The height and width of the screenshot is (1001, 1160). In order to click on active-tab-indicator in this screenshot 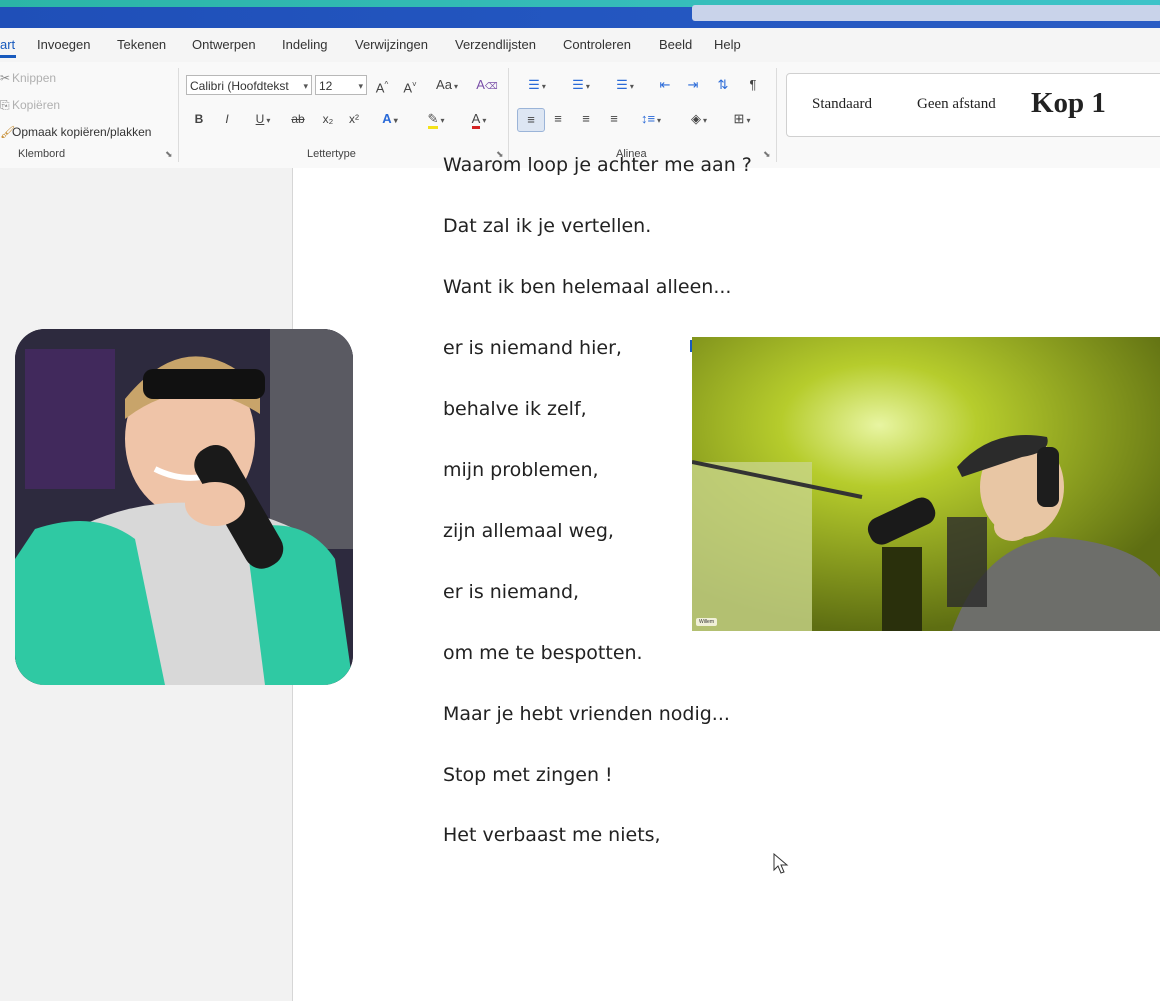, I will do `click(8, 56)`.